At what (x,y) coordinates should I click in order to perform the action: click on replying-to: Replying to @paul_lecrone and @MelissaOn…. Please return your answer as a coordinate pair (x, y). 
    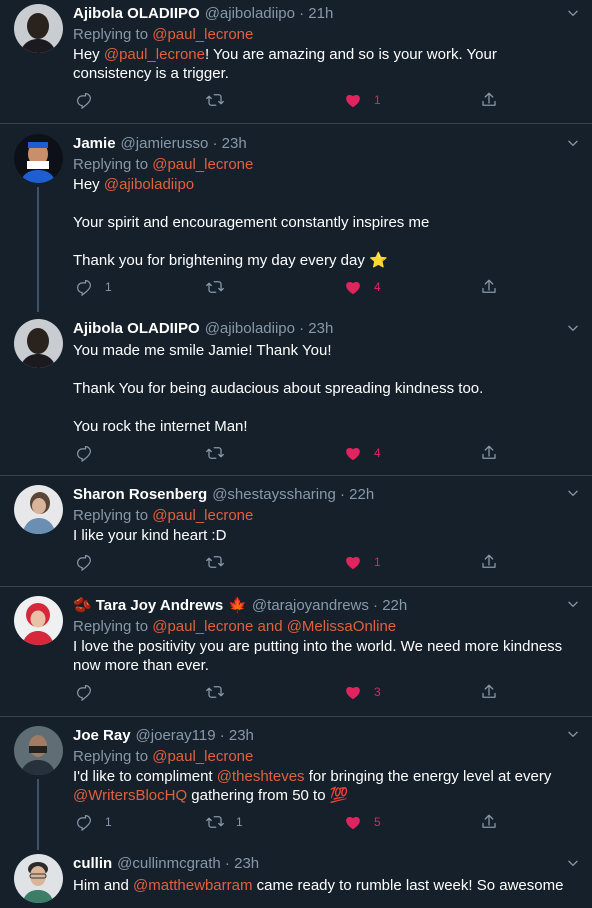
    Looking at the image, I should click on (235, 626).